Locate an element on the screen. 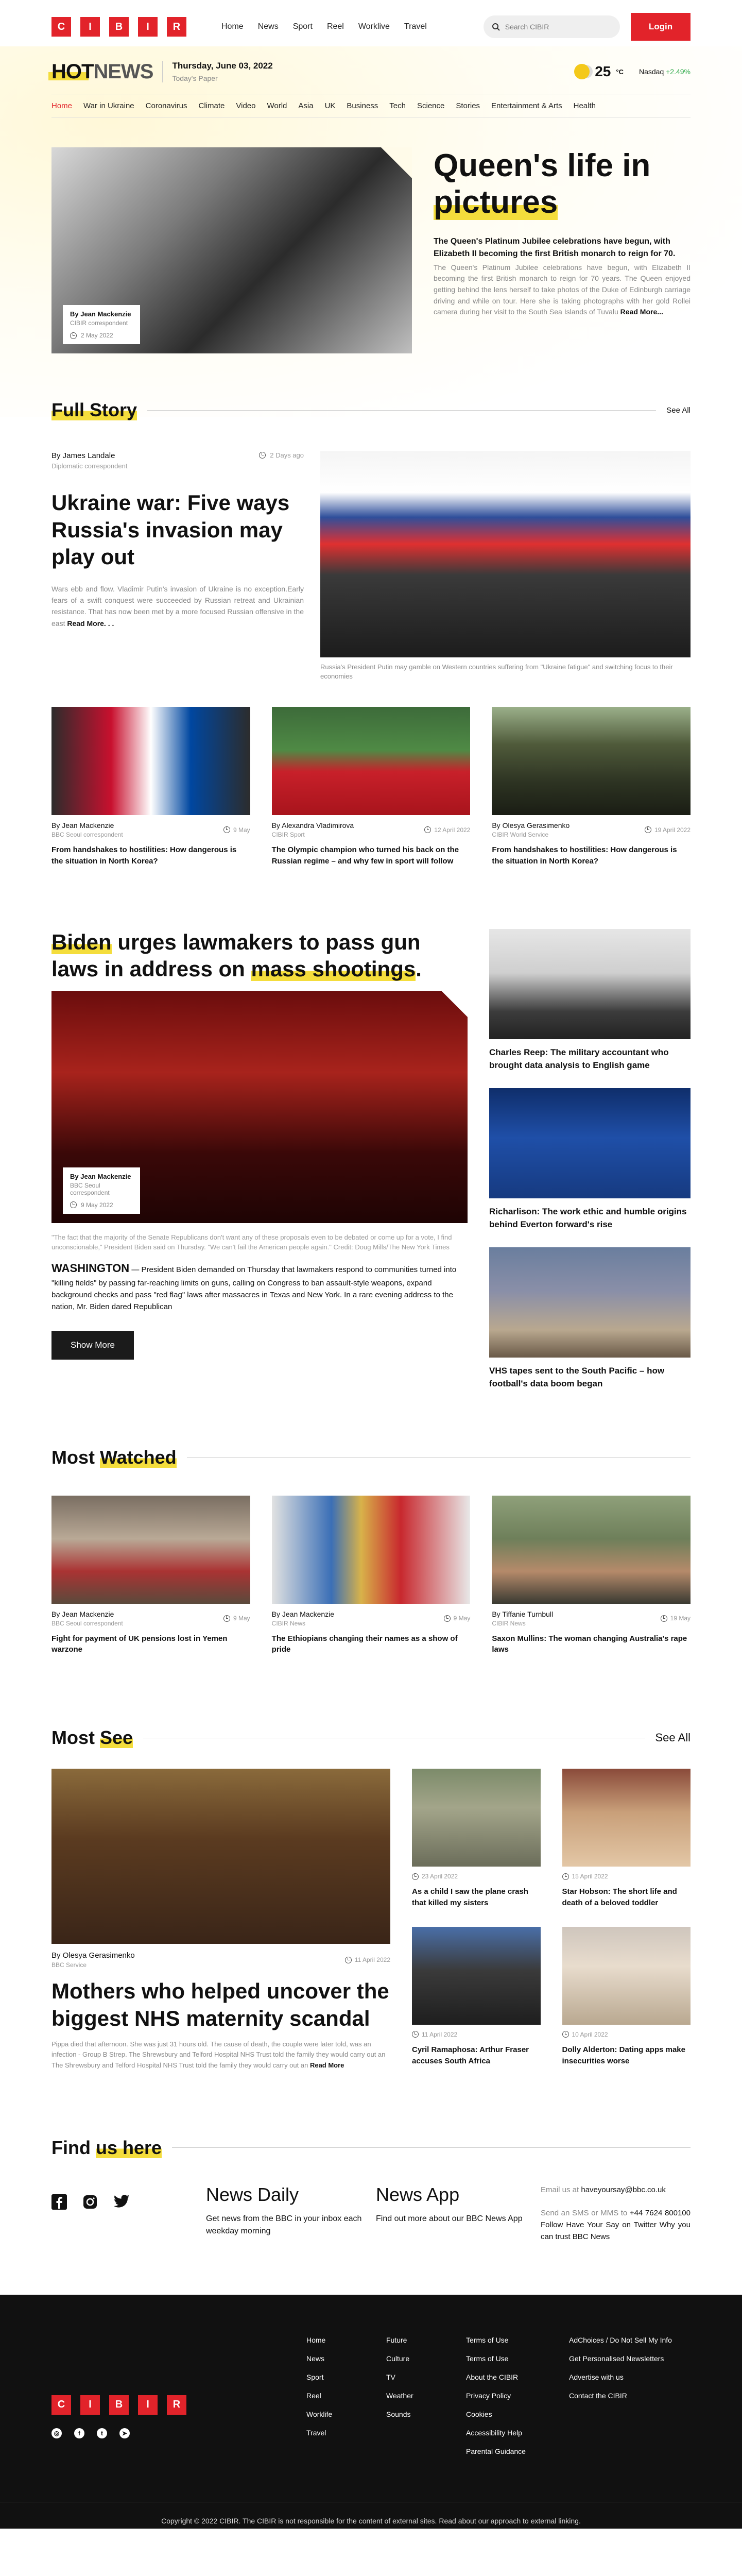 This screenshot has width=742, height=2576. category-uk: UK is located at coordinates (330, 105).